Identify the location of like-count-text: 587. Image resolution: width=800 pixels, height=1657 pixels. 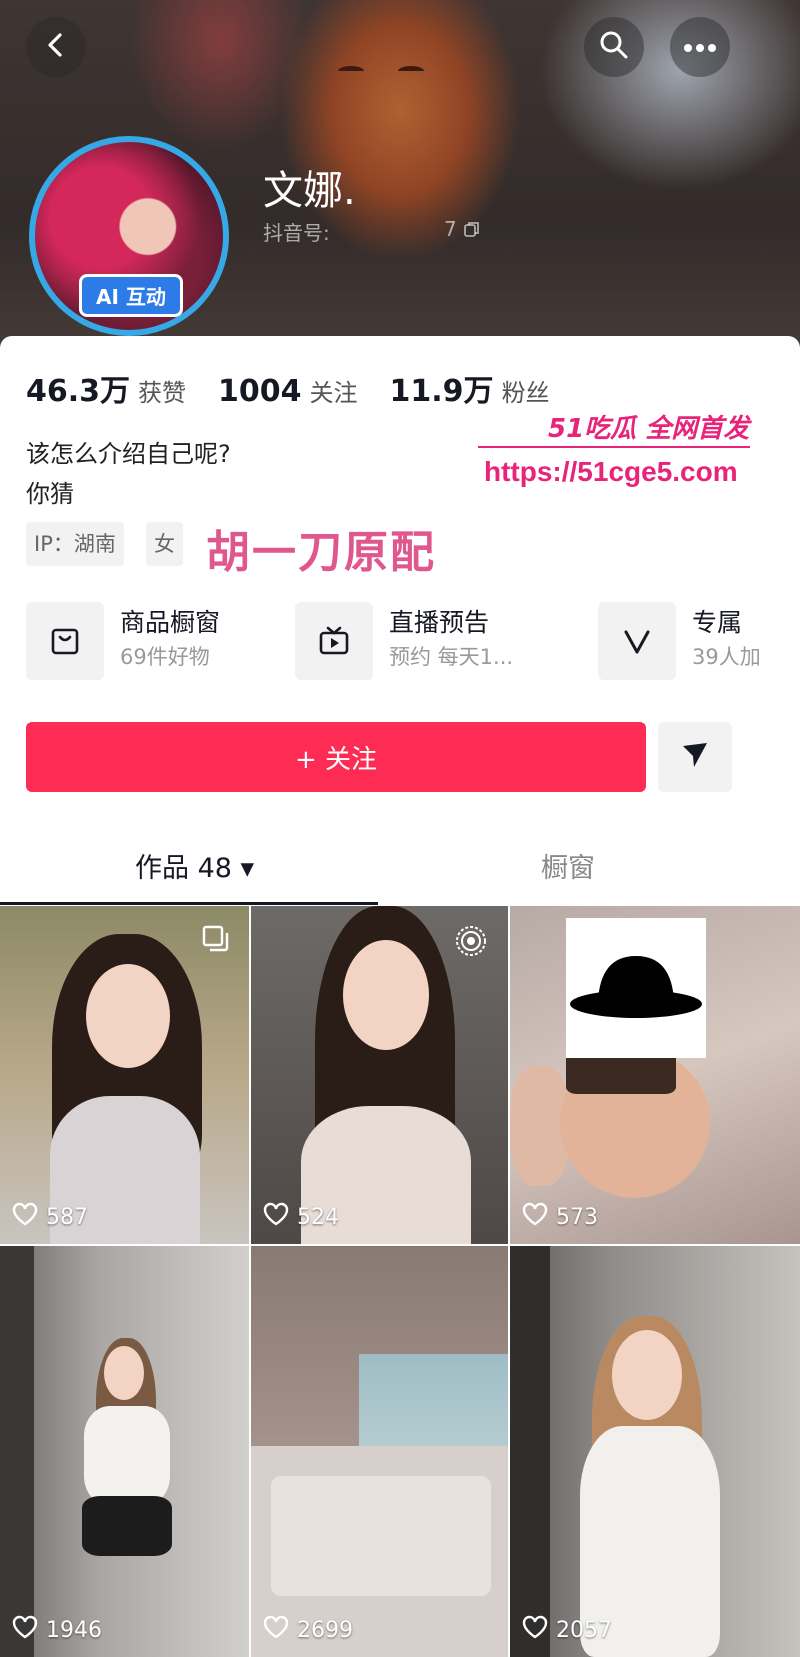
(67, 1217).